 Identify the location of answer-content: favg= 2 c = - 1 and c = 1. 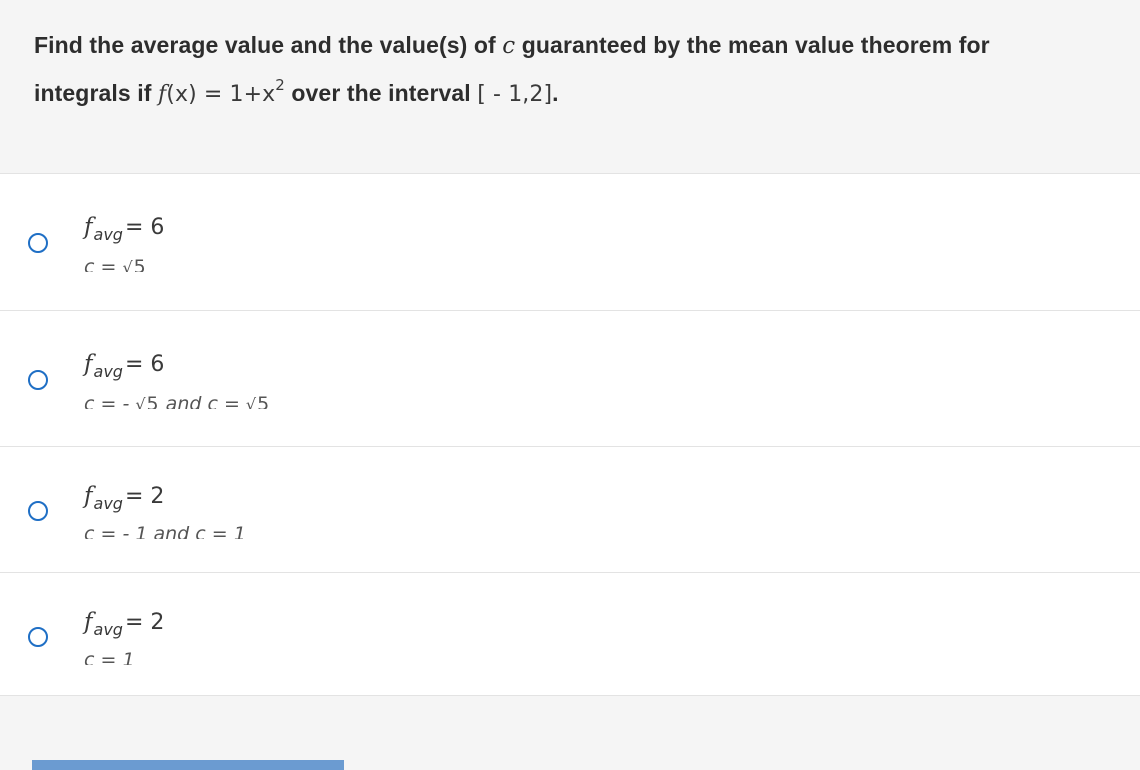
(165, 511).